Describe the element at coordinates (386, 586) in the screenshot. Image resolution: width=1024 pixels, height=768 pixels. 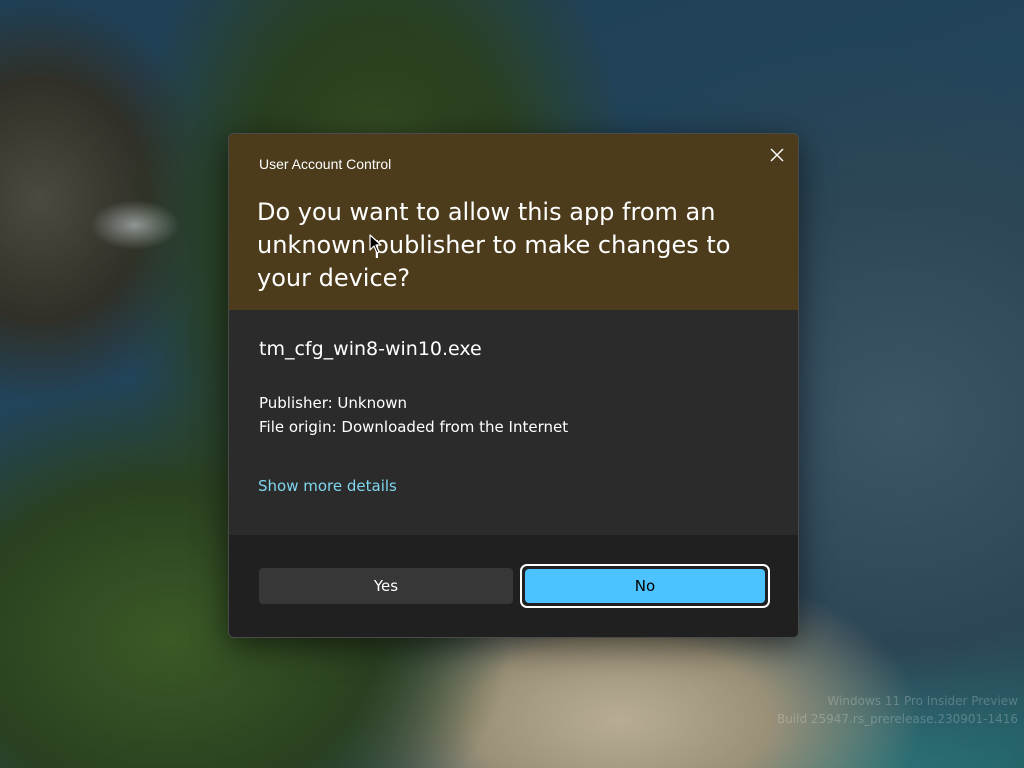
I see `yes-button: Yes` at that location.